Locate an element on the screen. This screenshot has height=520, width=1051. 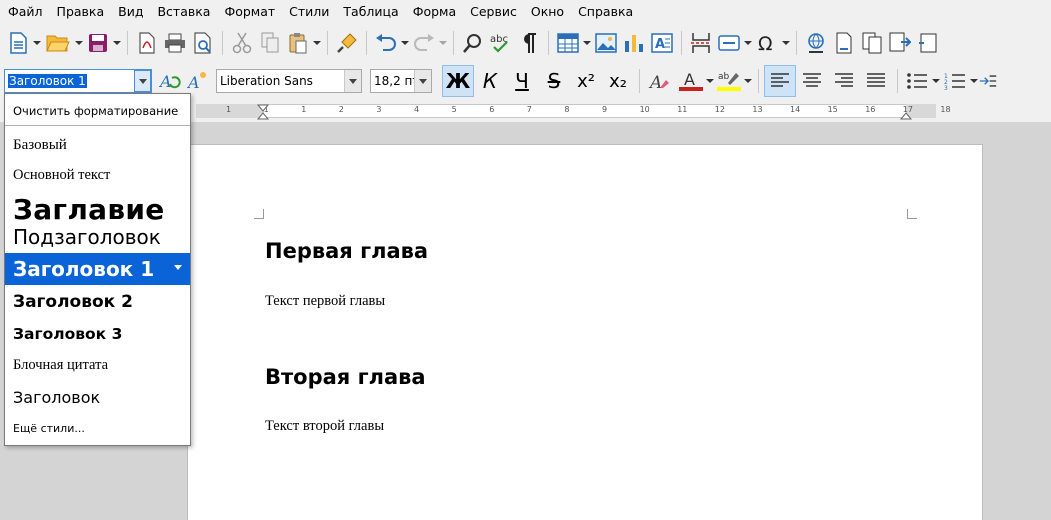
insert-hyperlink-icon is located at coordinates (816, 43).